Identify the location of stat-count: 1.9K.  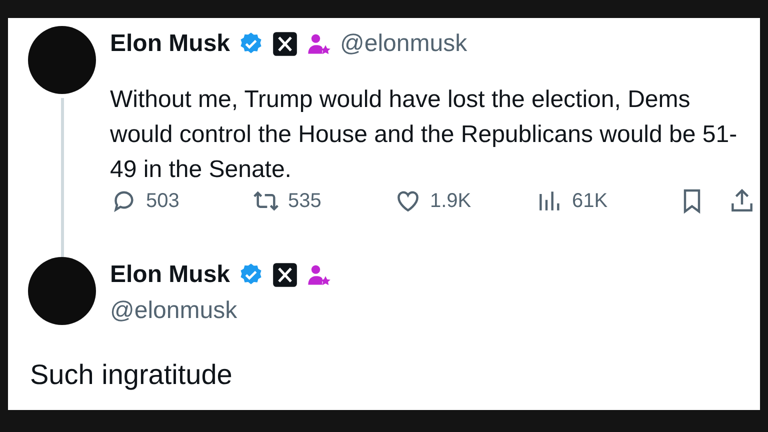
(451, 201).